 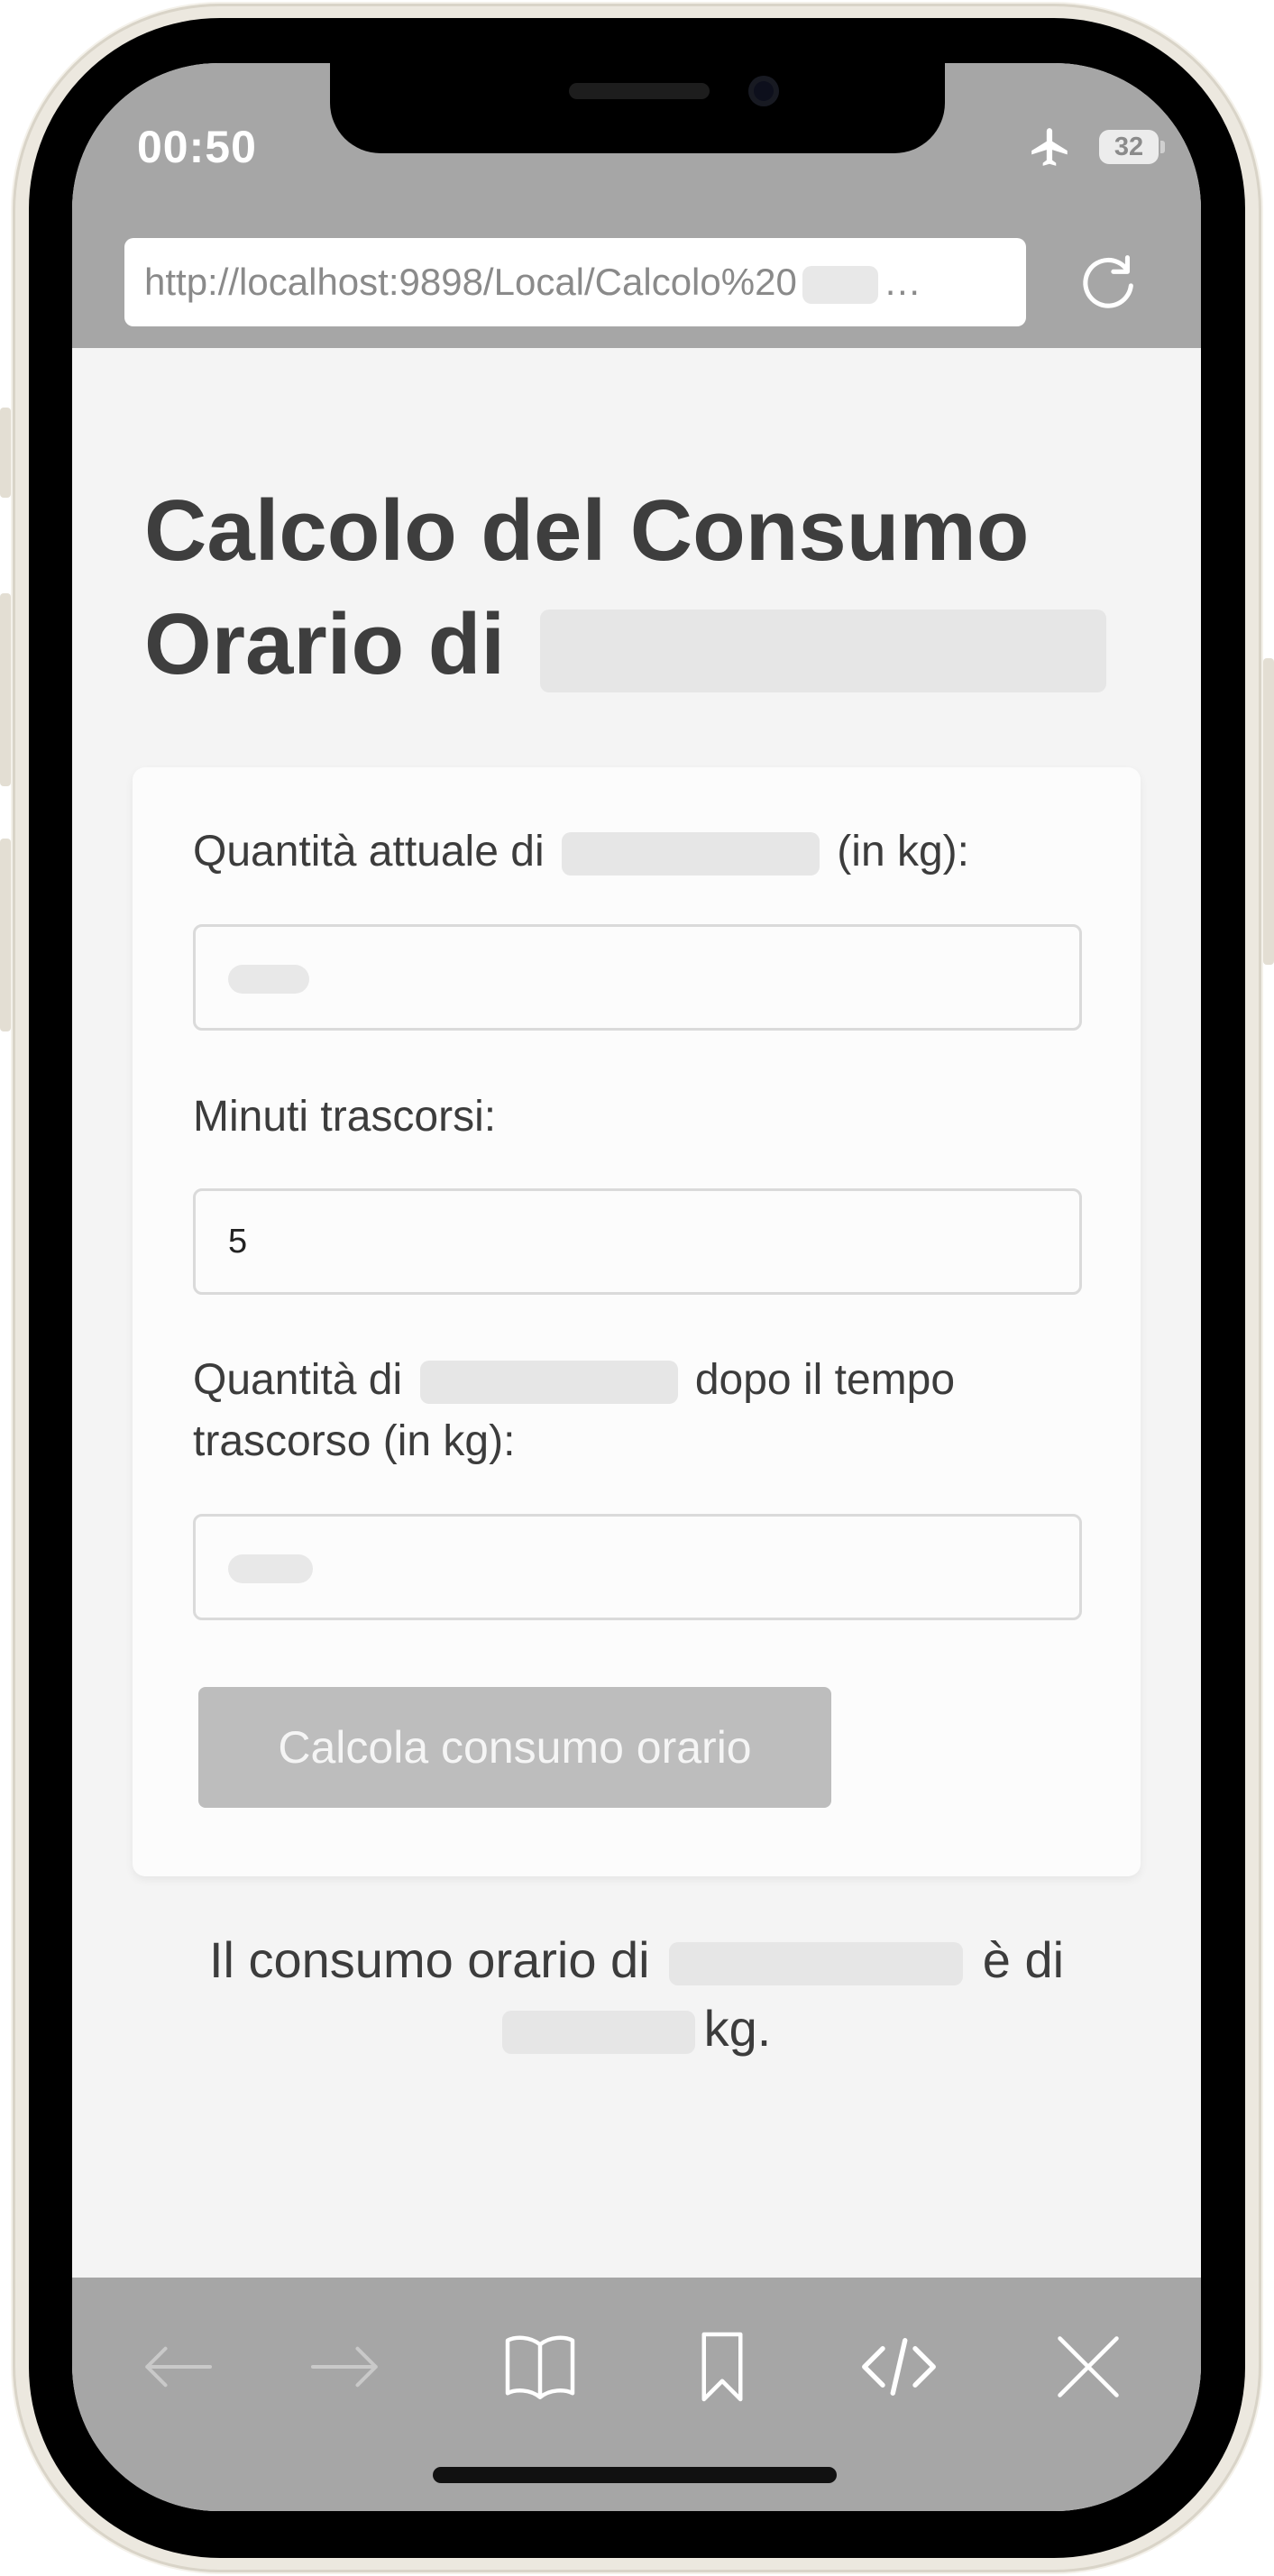 I want to click on result-unit: kg., so click(x=737, y=2028).